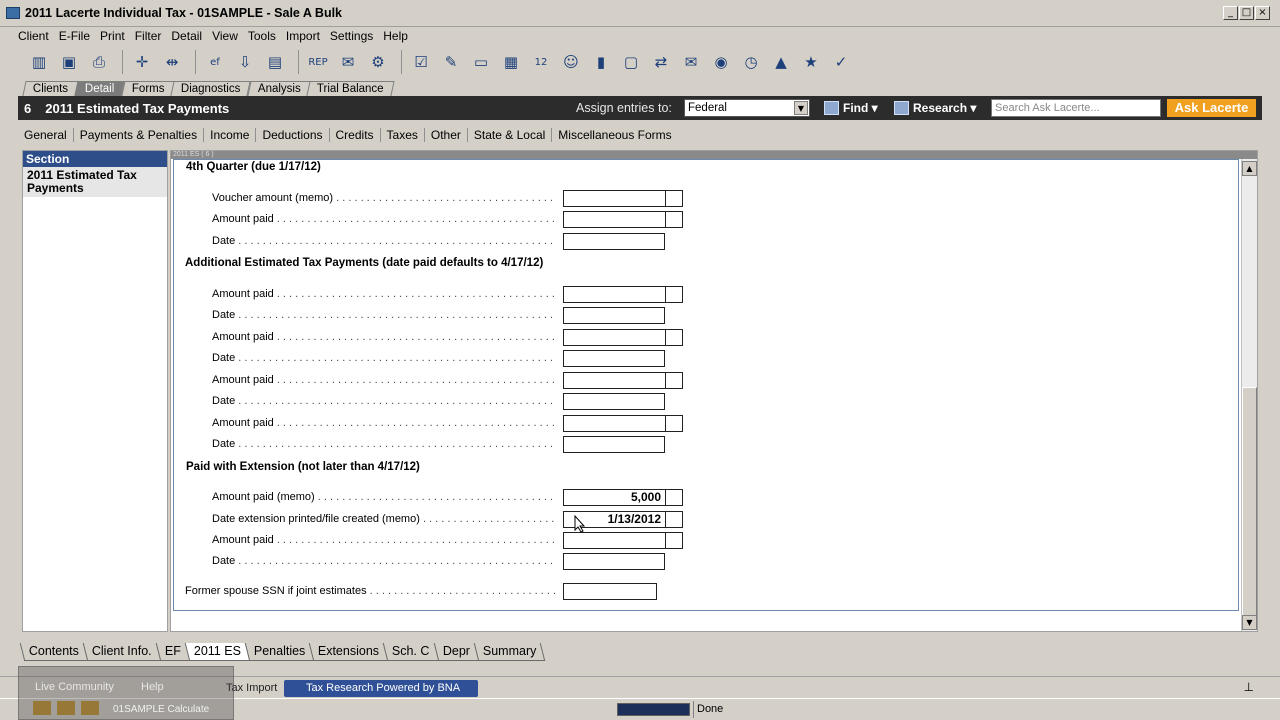 This screenshot has width=1280, height=720. Describe the element at coordinates (142, 62) in the screenshot. I see `move-icon: ✛` at that location.